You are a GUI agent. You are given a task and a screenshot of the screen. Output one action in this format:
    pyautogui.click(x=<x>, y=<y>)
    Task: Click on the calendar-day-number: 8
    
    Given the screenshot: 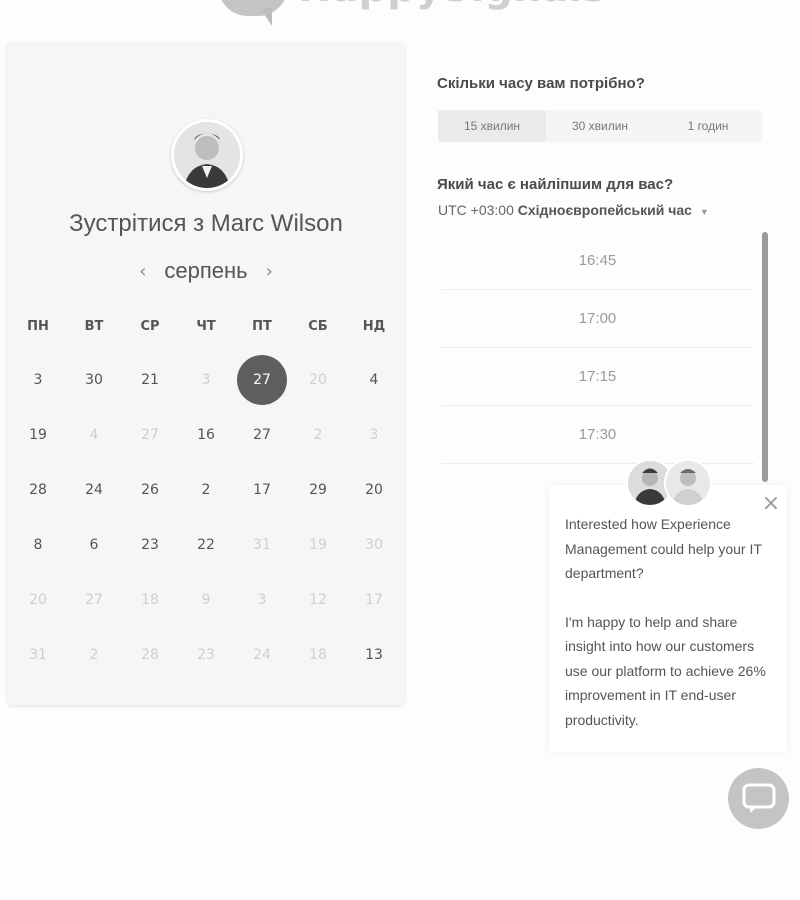 What is the action you would take?
    pyautogui.click(x=38, y=545)
    